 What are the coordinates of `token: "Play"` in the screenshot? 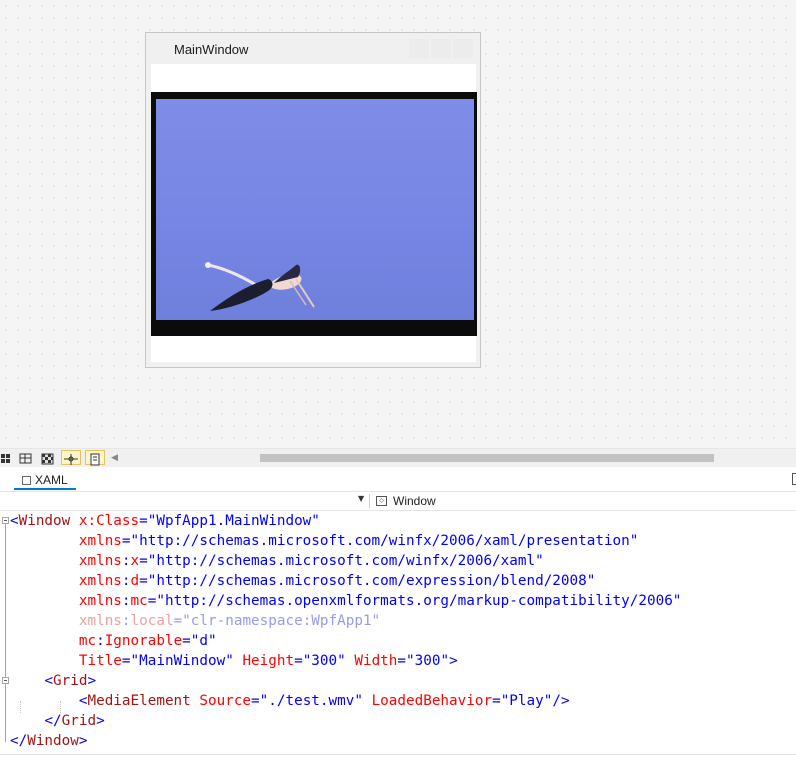 It's located at (526, 701).